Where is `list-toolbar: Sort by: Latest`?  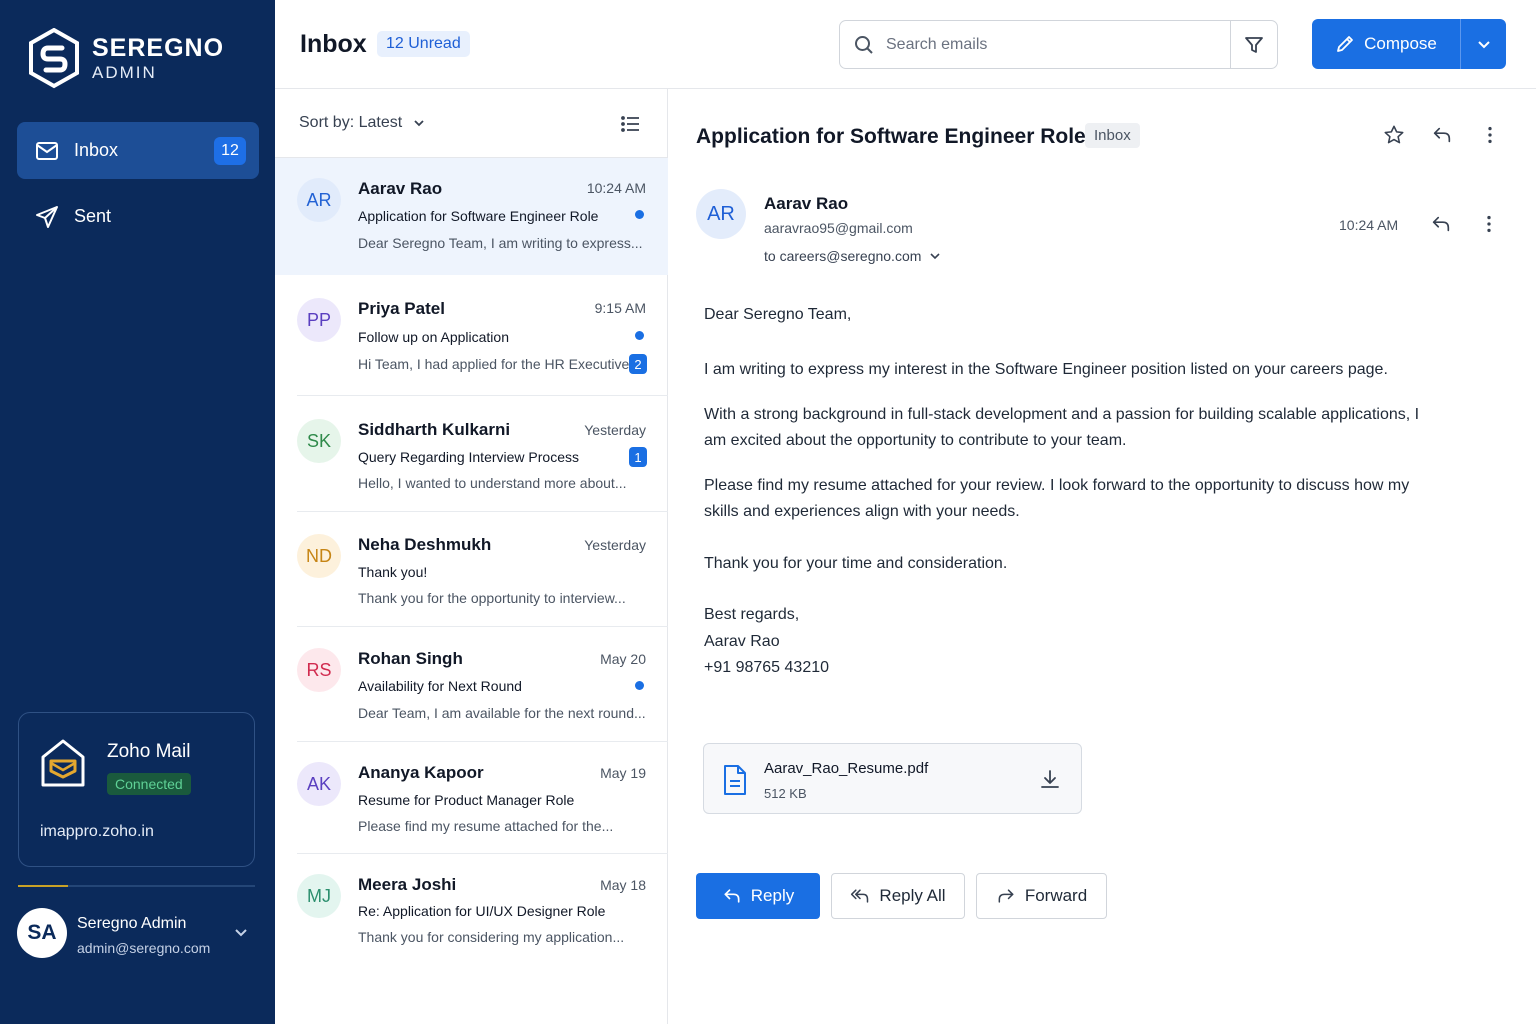 list-toolbar: Sort by: Latest is located at coordinates (471, 123).